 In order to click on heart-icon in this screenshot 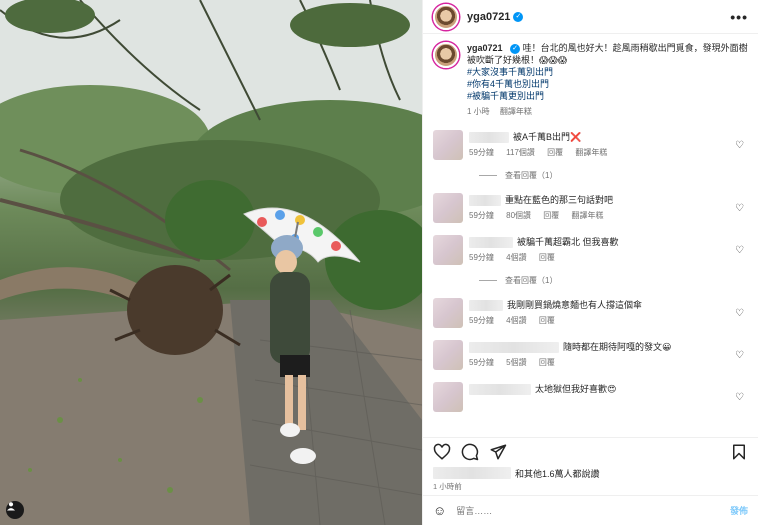, I will do `click(442, 452)`.